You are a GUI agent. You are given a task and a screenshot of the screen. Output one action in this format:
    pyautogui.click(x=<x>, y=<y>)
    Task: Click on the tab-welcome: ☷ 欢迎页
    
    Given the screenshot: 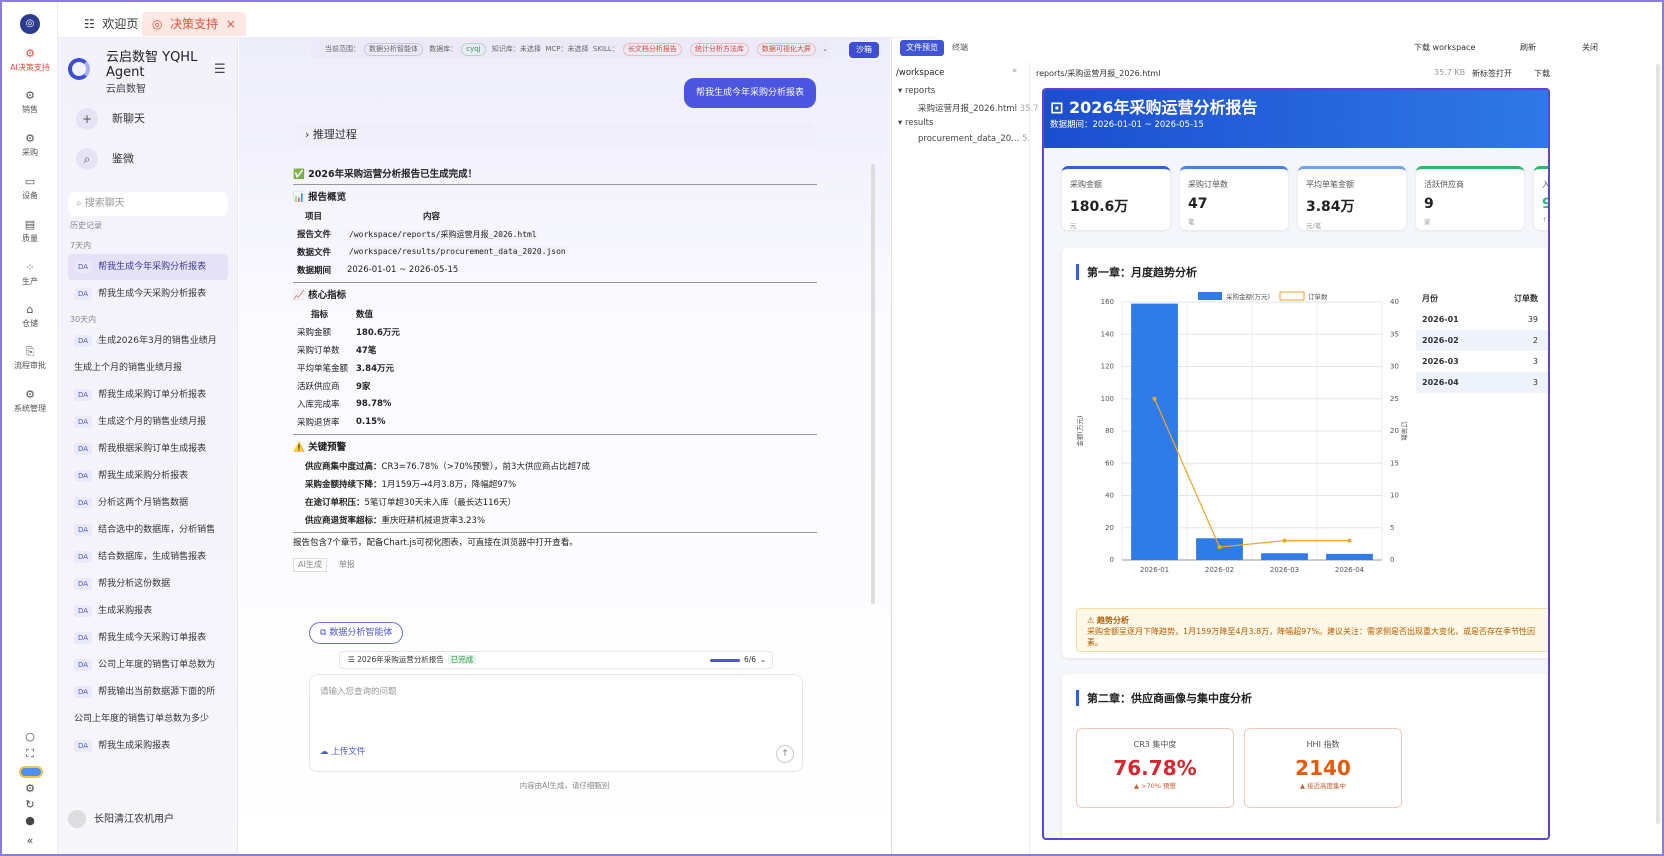 What is the action you would take?
    pyautogui.click(x=111, y=24)
    